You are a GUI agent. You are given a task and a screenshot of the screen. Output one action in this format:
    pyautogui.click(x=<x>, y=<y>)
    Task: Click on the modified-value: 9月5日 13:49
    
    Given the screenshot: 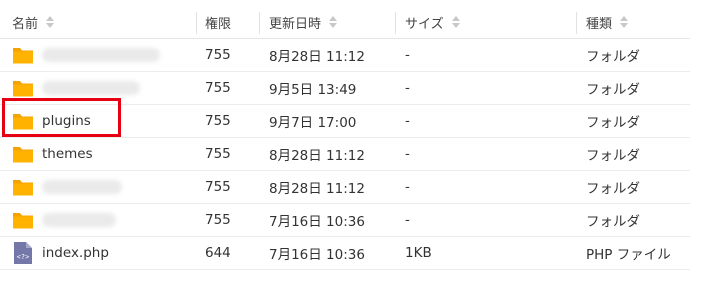 What is the action you would take?
    pyautogui.click(x=313, y=90)
    